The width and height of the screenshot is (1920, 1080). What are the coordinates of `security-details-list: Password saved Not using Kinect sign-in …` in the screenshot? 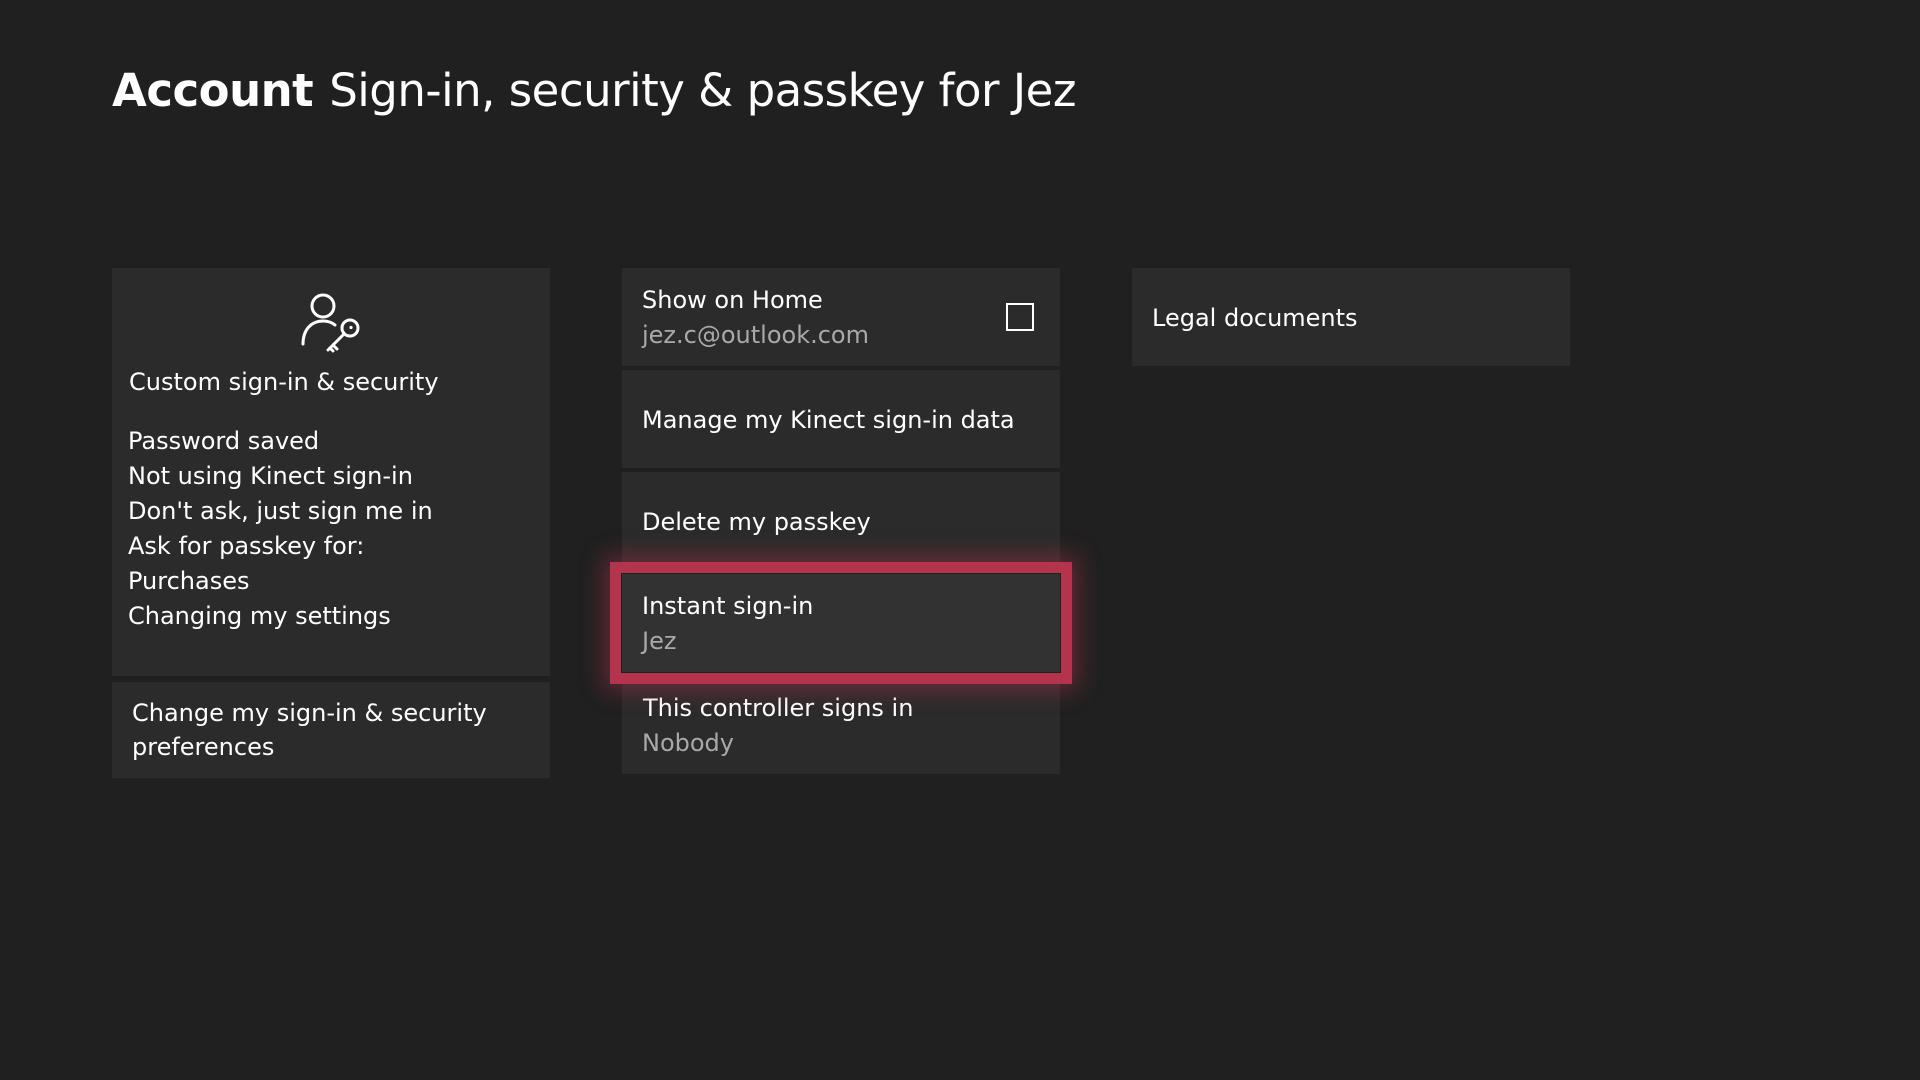 It's located at (280, 529).